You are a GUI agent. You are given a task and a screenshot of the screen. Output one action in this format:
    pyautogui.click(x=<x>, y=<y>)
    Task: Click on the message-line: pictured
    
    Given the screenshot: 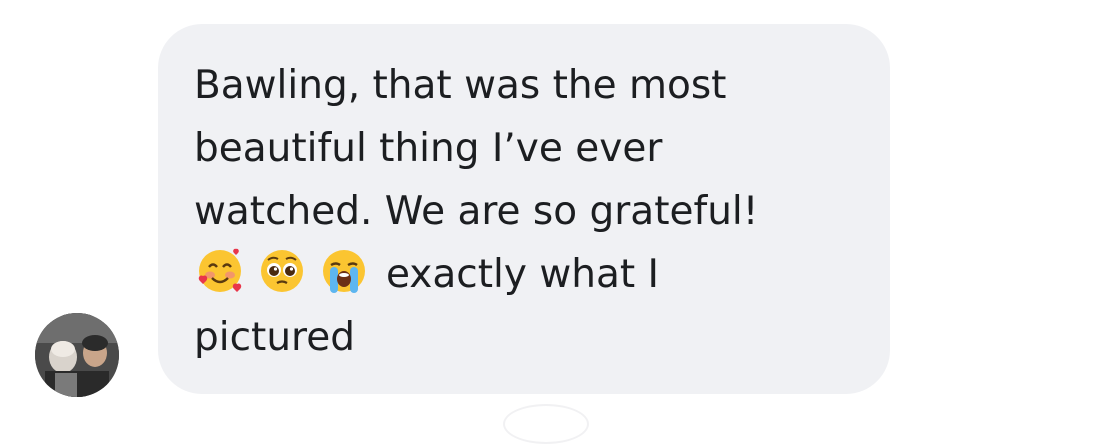 What is the action you would take?
    pyautogui.click(x=274, y=337)
    